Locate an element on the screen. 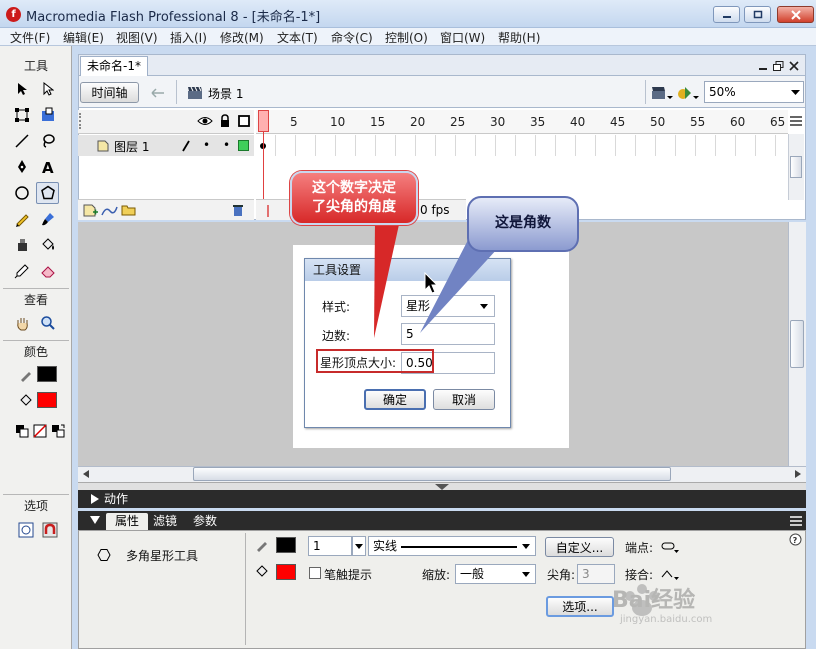  scale-value: 一般 is located at coordinates (472, 574).